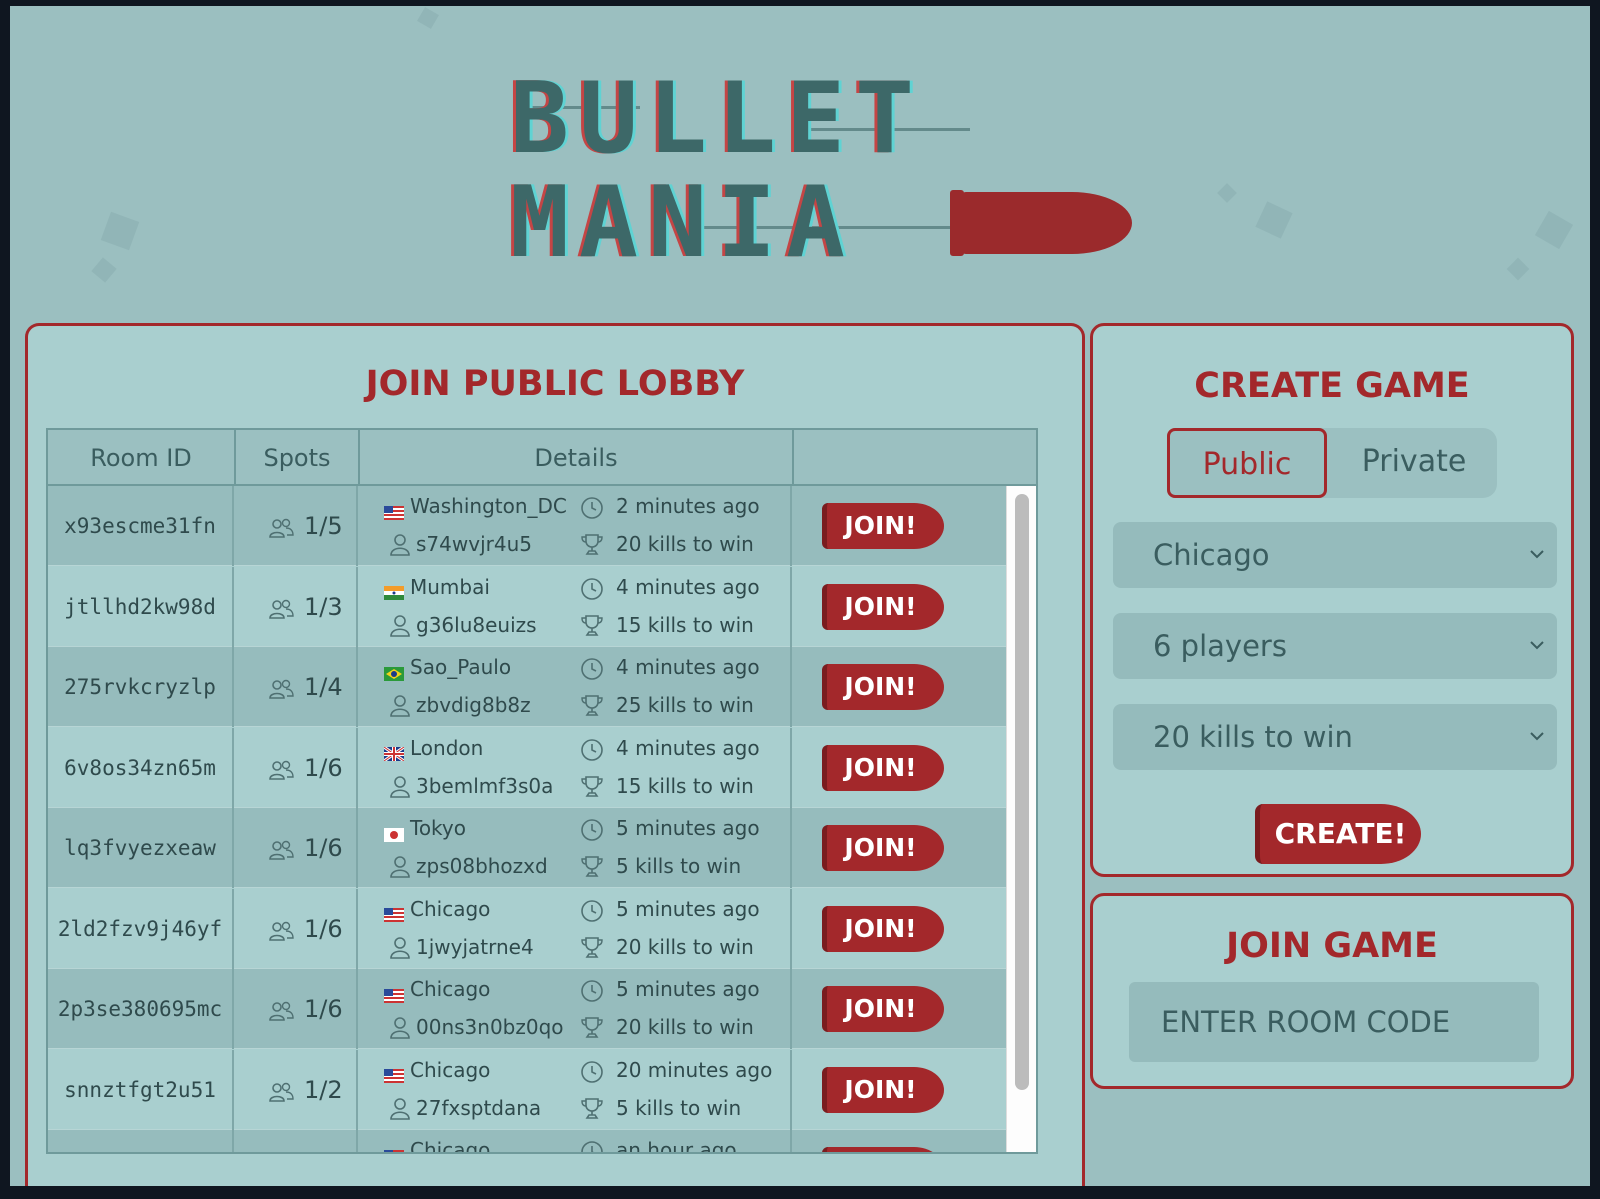  What do you see at coordinates (685, 705) in the screenshot?
I see `kill-goal: 25 kills to win` at bounding box center [685, 705].